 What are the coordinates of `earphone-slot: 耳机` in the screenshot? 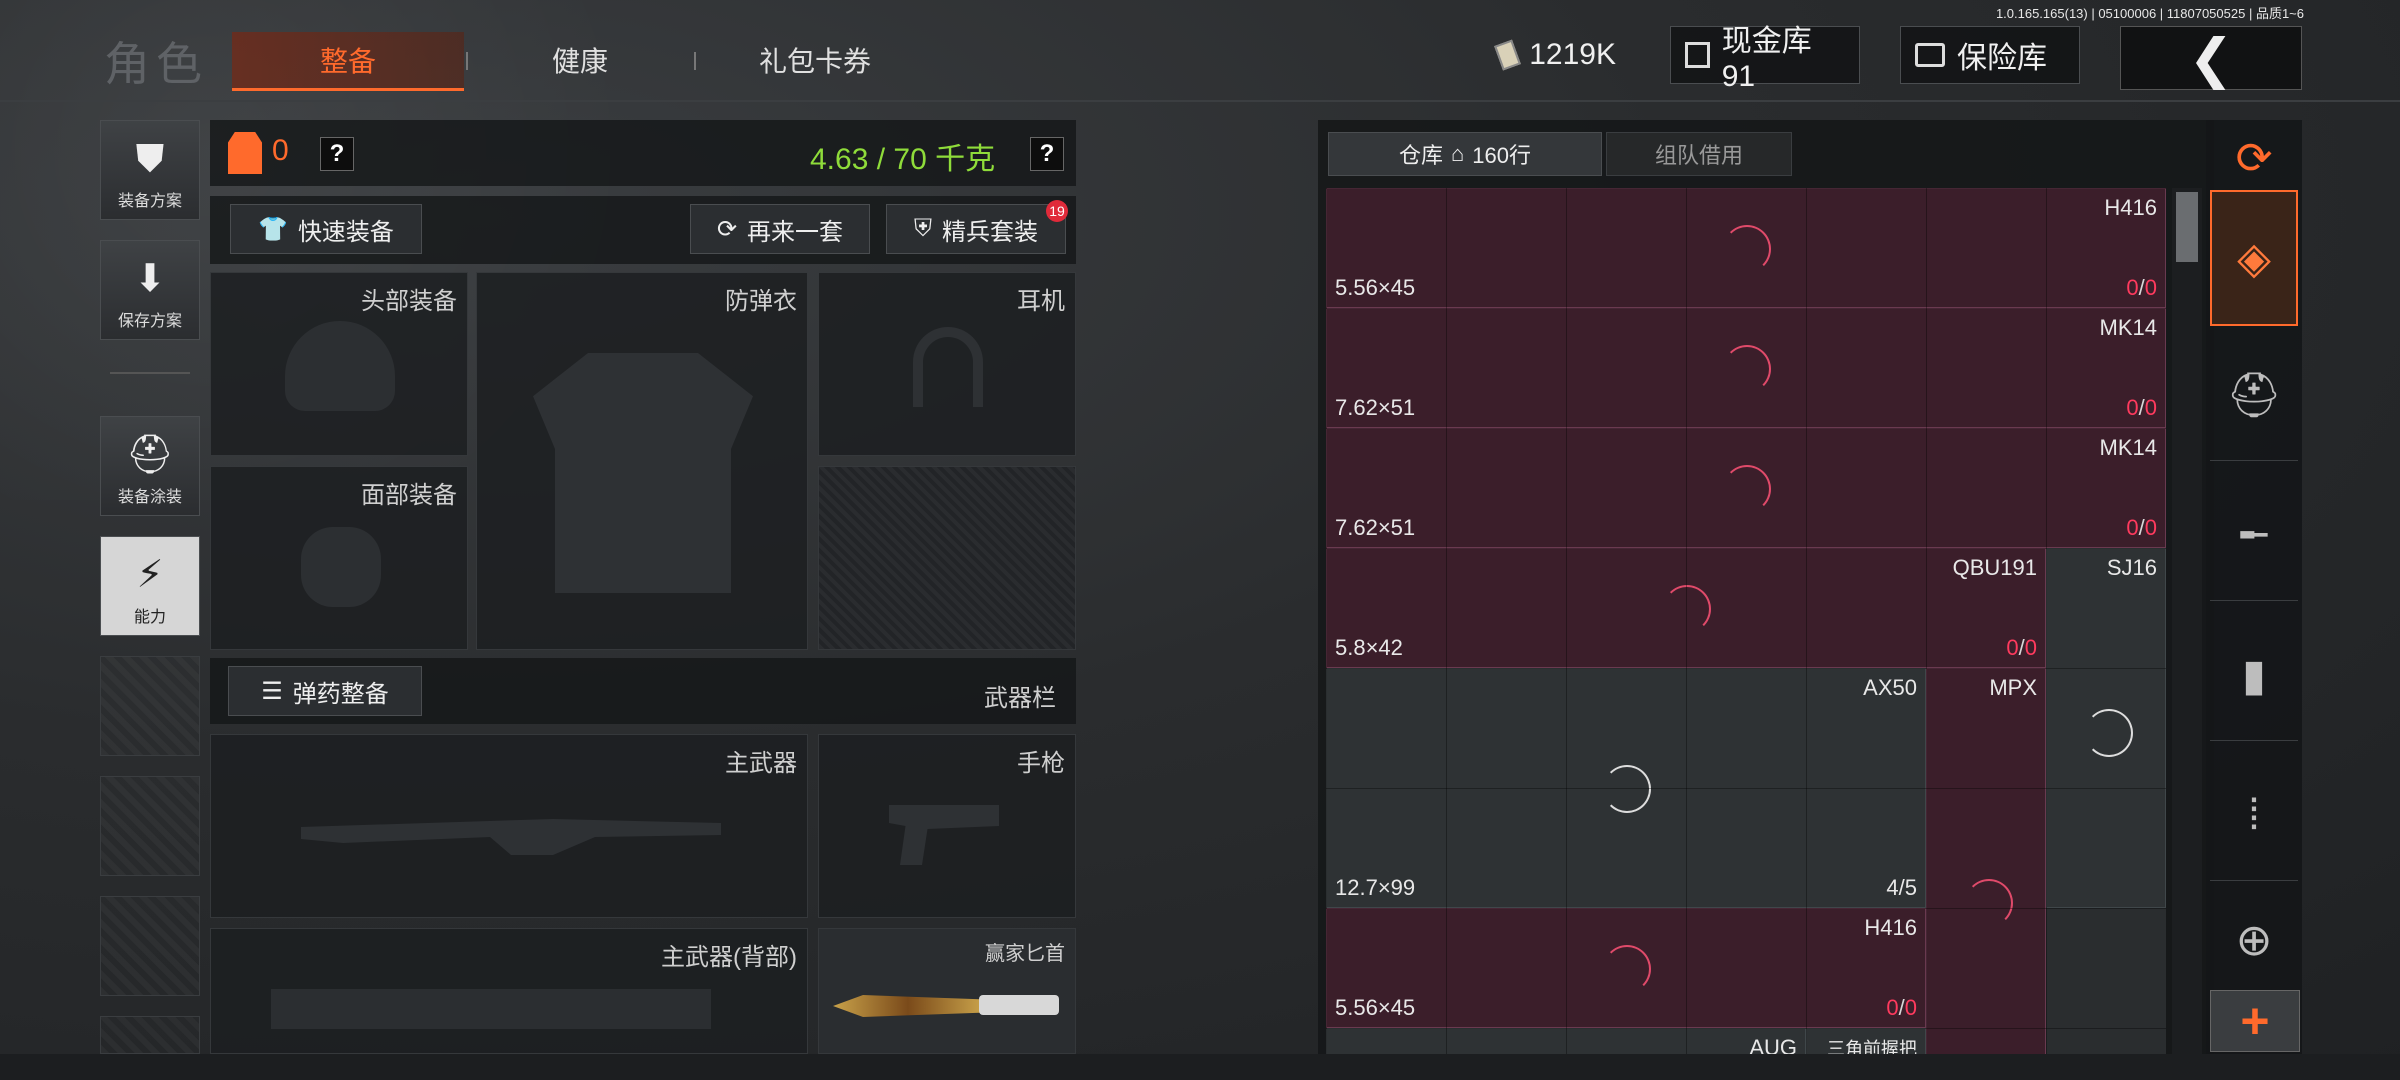 It's located at (947, 364).